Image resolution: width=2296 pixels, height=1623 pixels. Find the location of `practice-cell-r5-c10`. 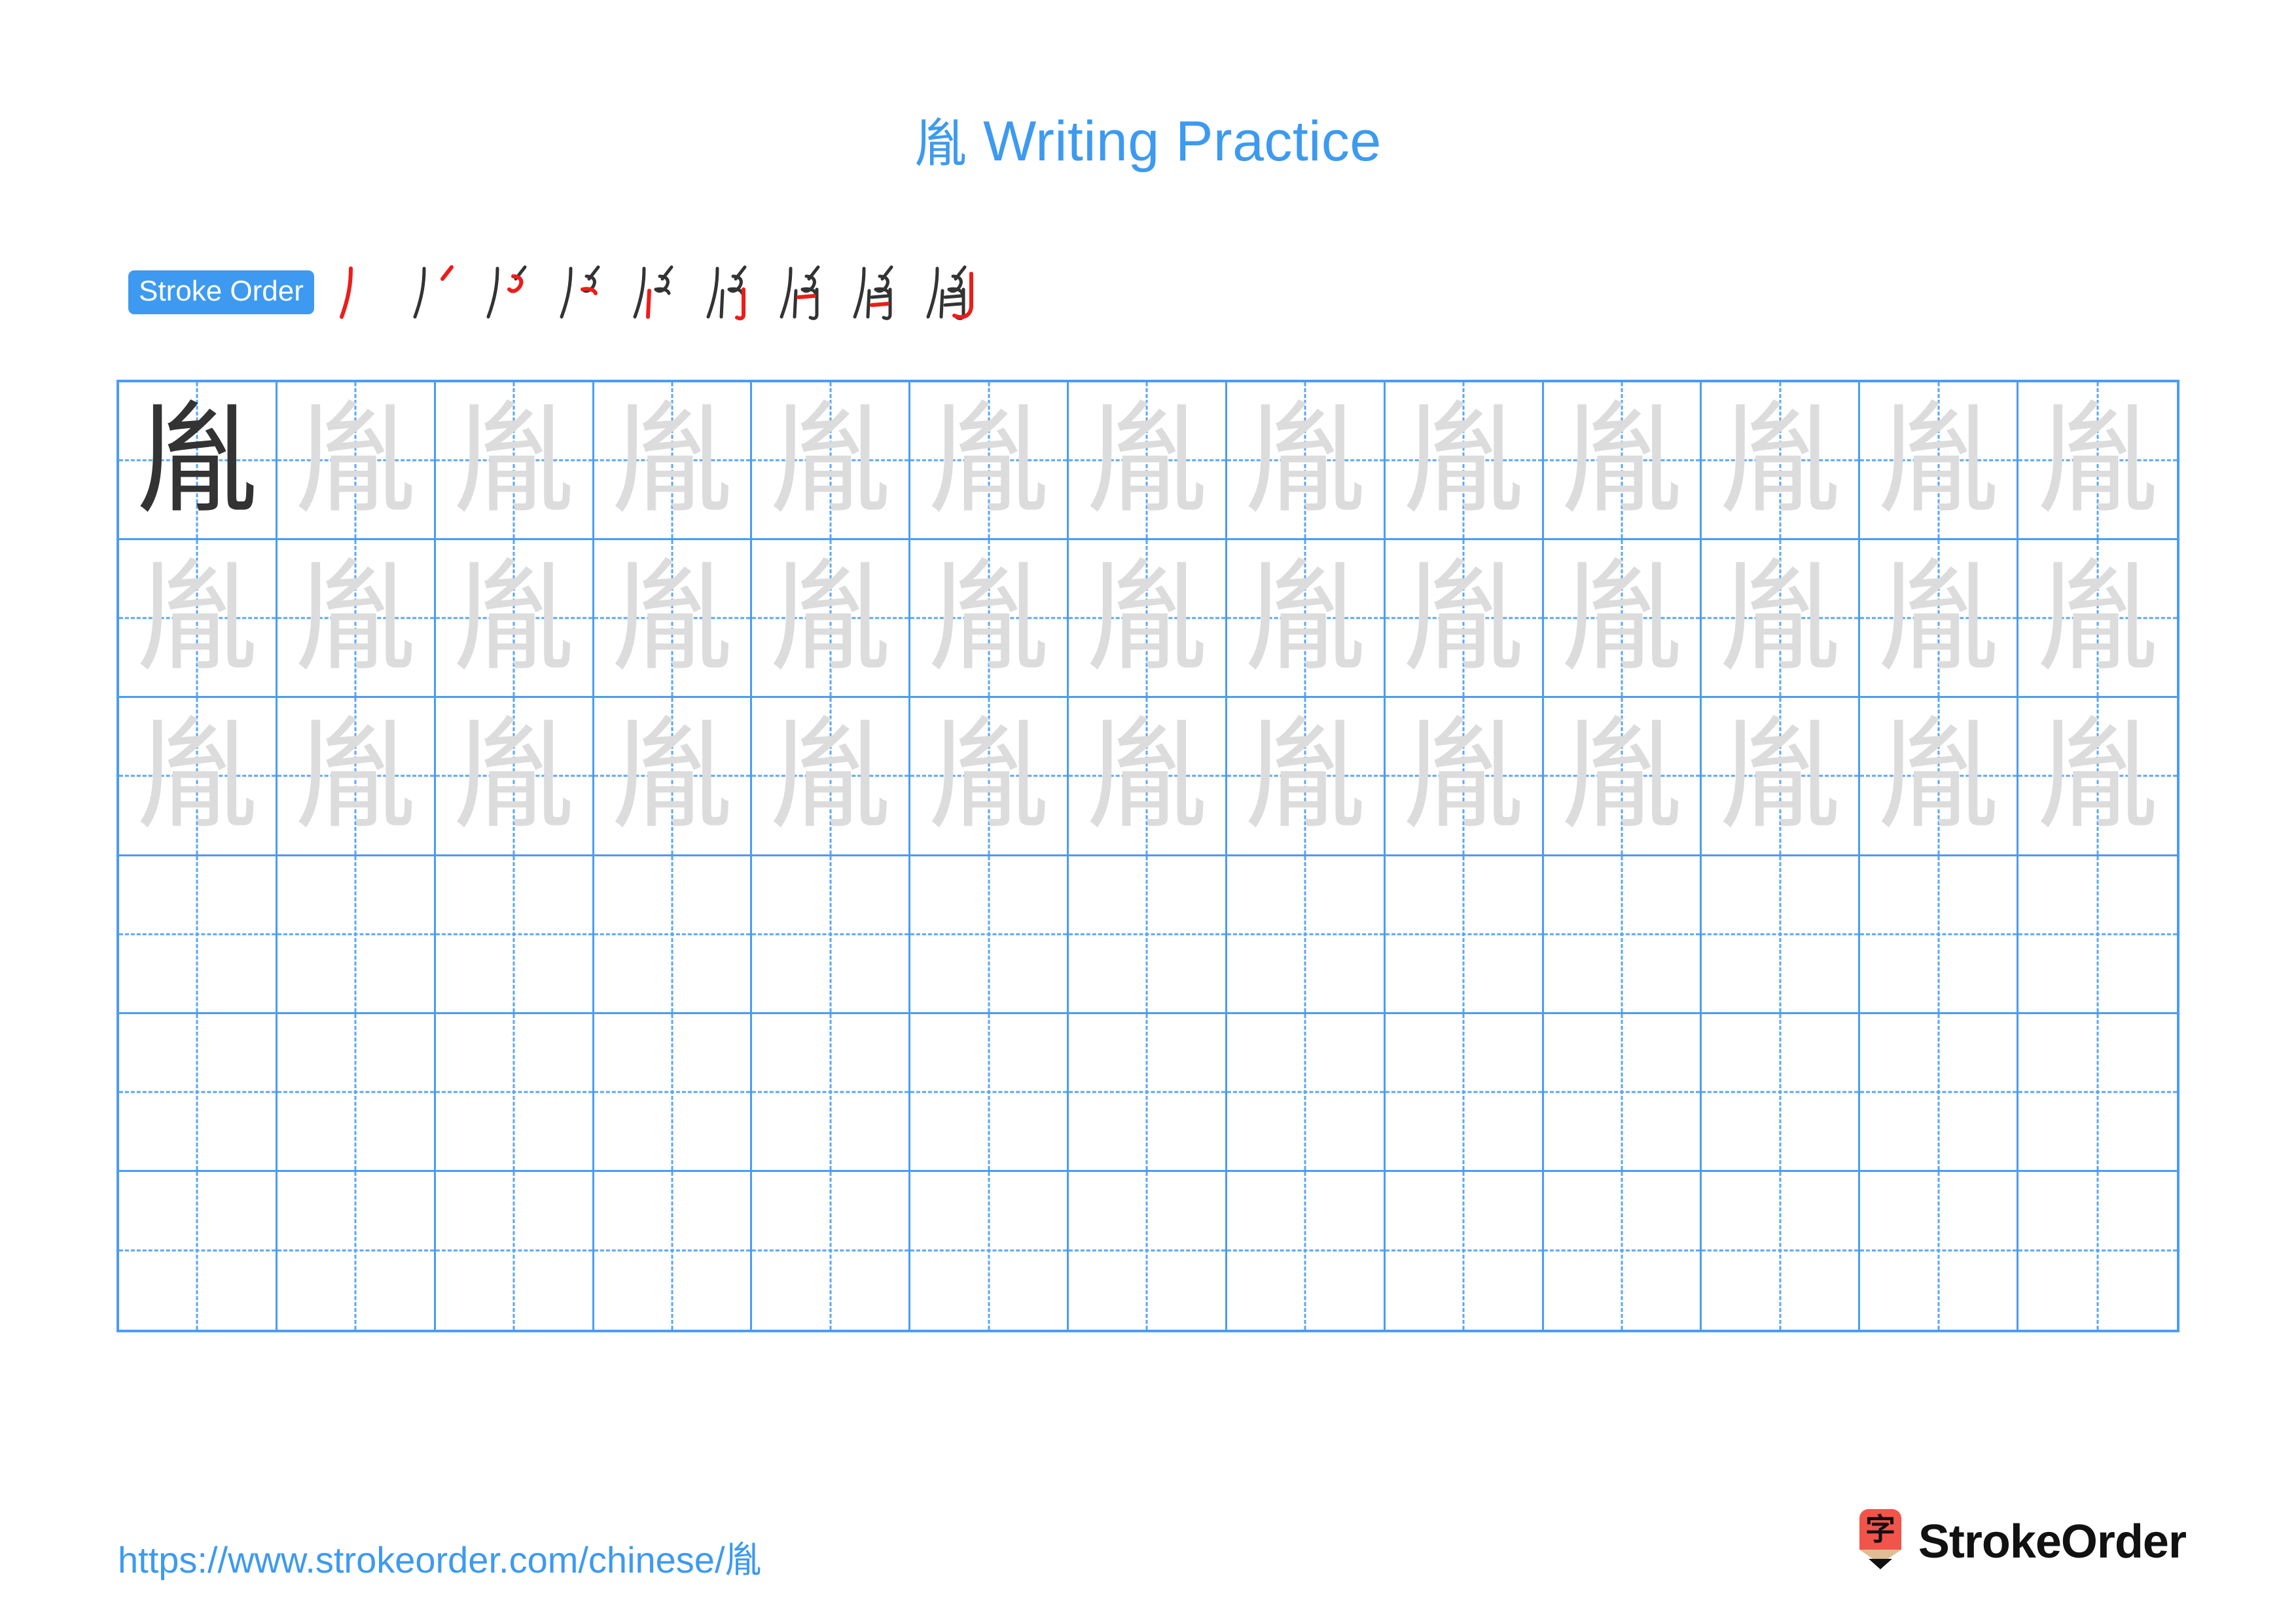

practice-cell-r5-c10 is located at coordinates (1622, 1092).